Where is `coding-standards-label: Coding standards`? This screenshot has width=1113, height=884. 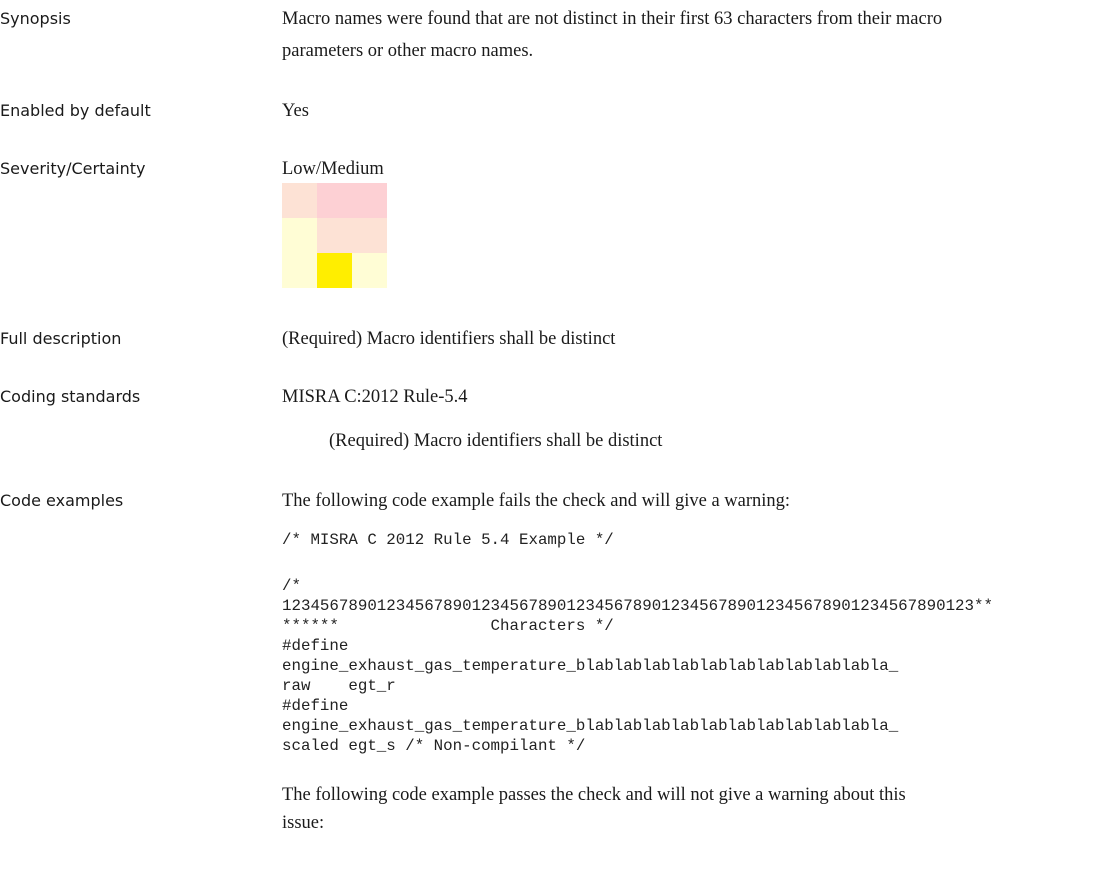 coding-standards-label: Coding standards is located at coordinates (70, 396).